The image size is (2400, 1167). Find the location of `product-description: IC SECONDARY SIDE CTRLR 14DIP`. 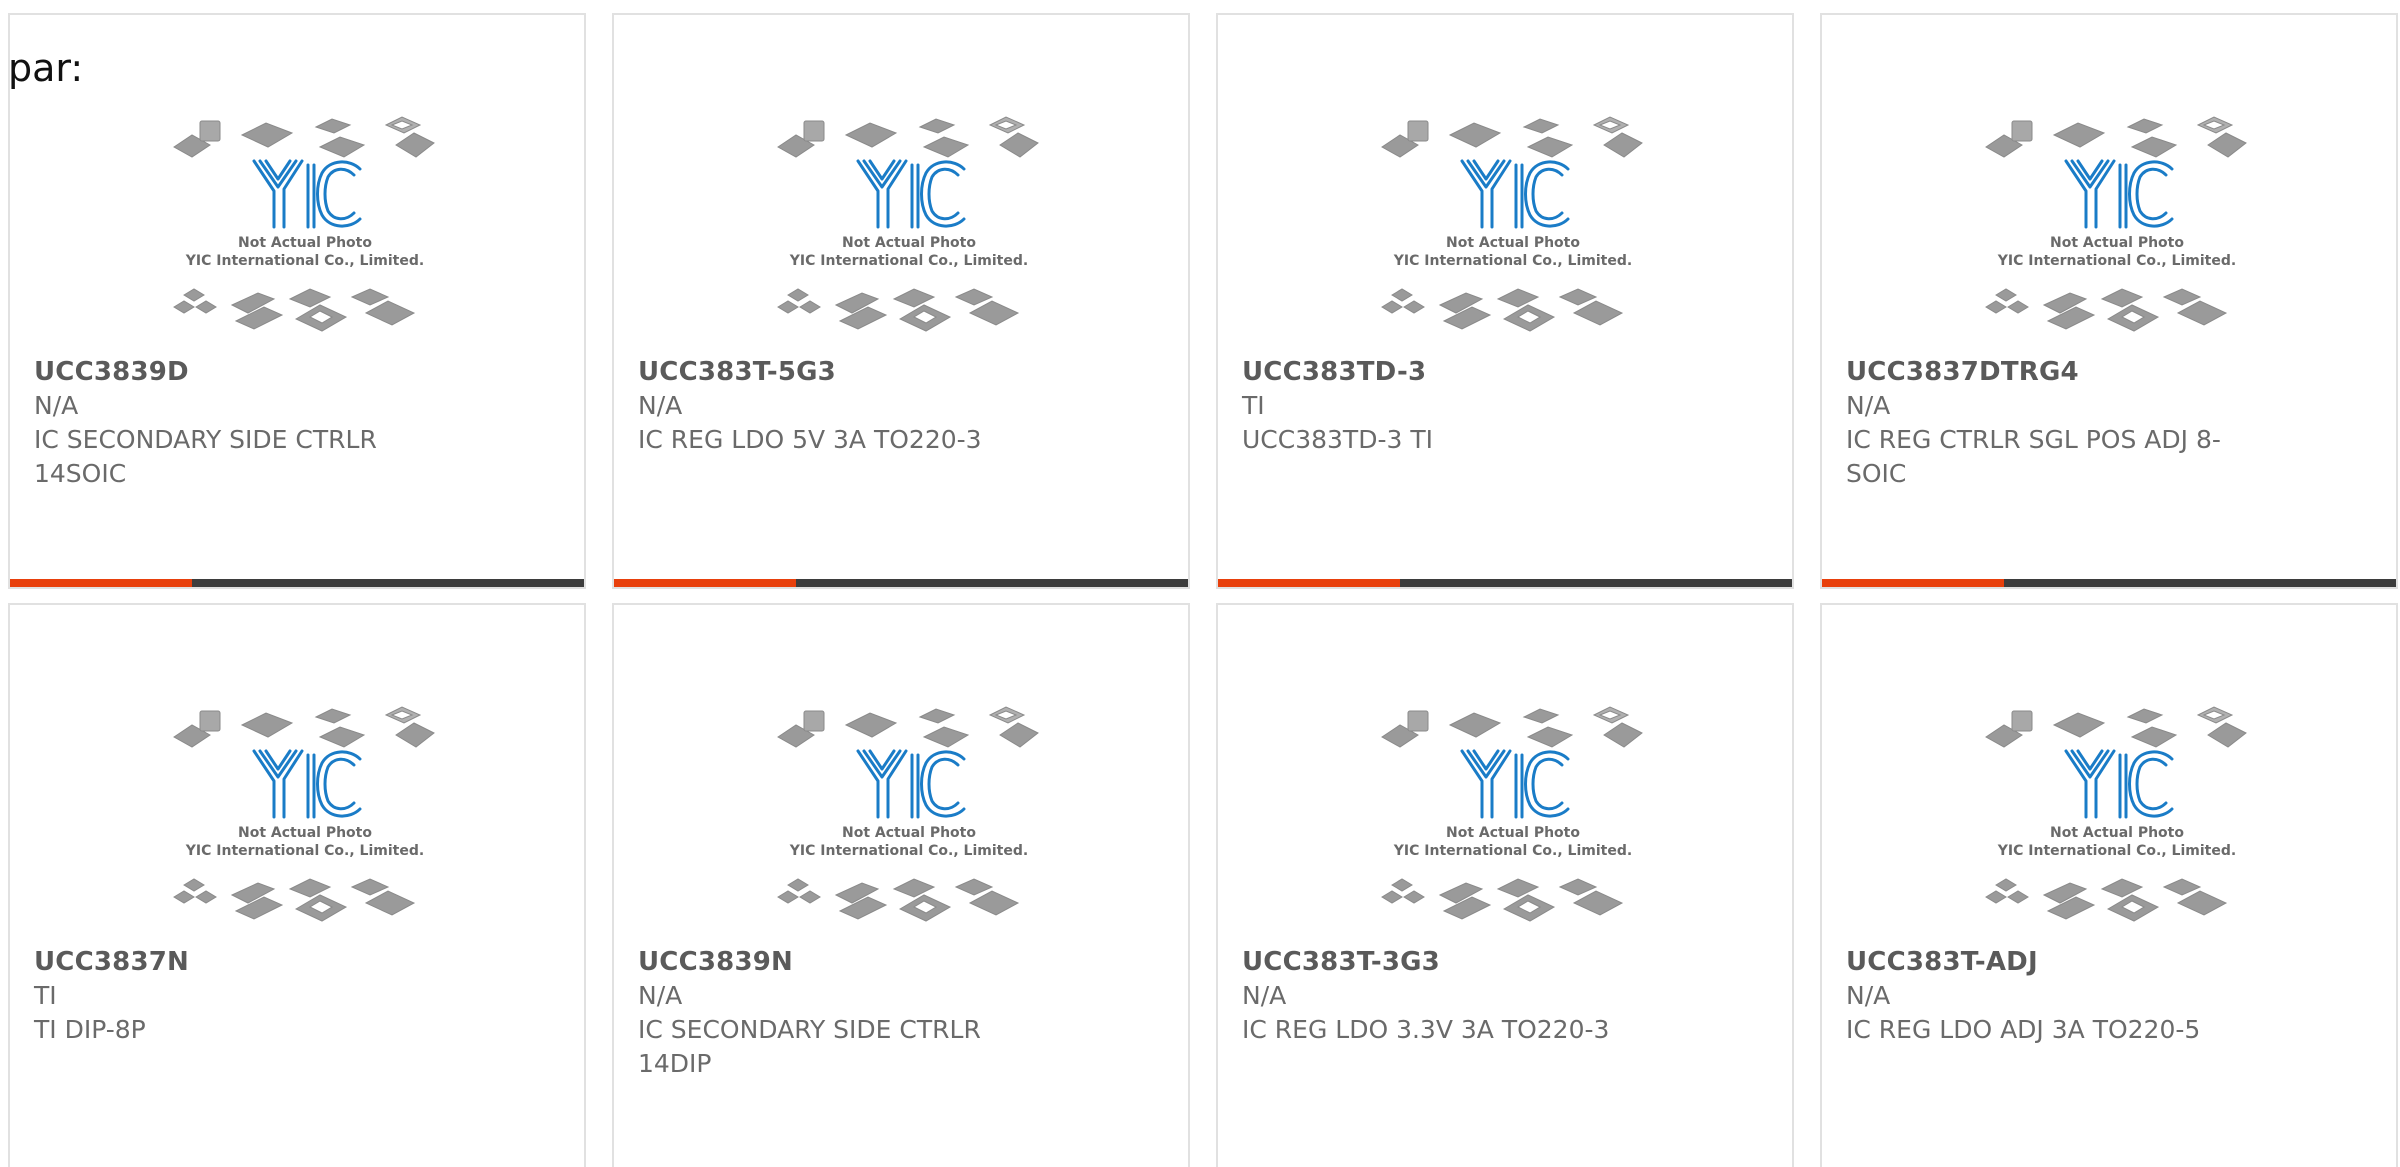

product-description: IC SECONDARY SIDE CTRLR 14DIP is located at coordinates (809, 1046).